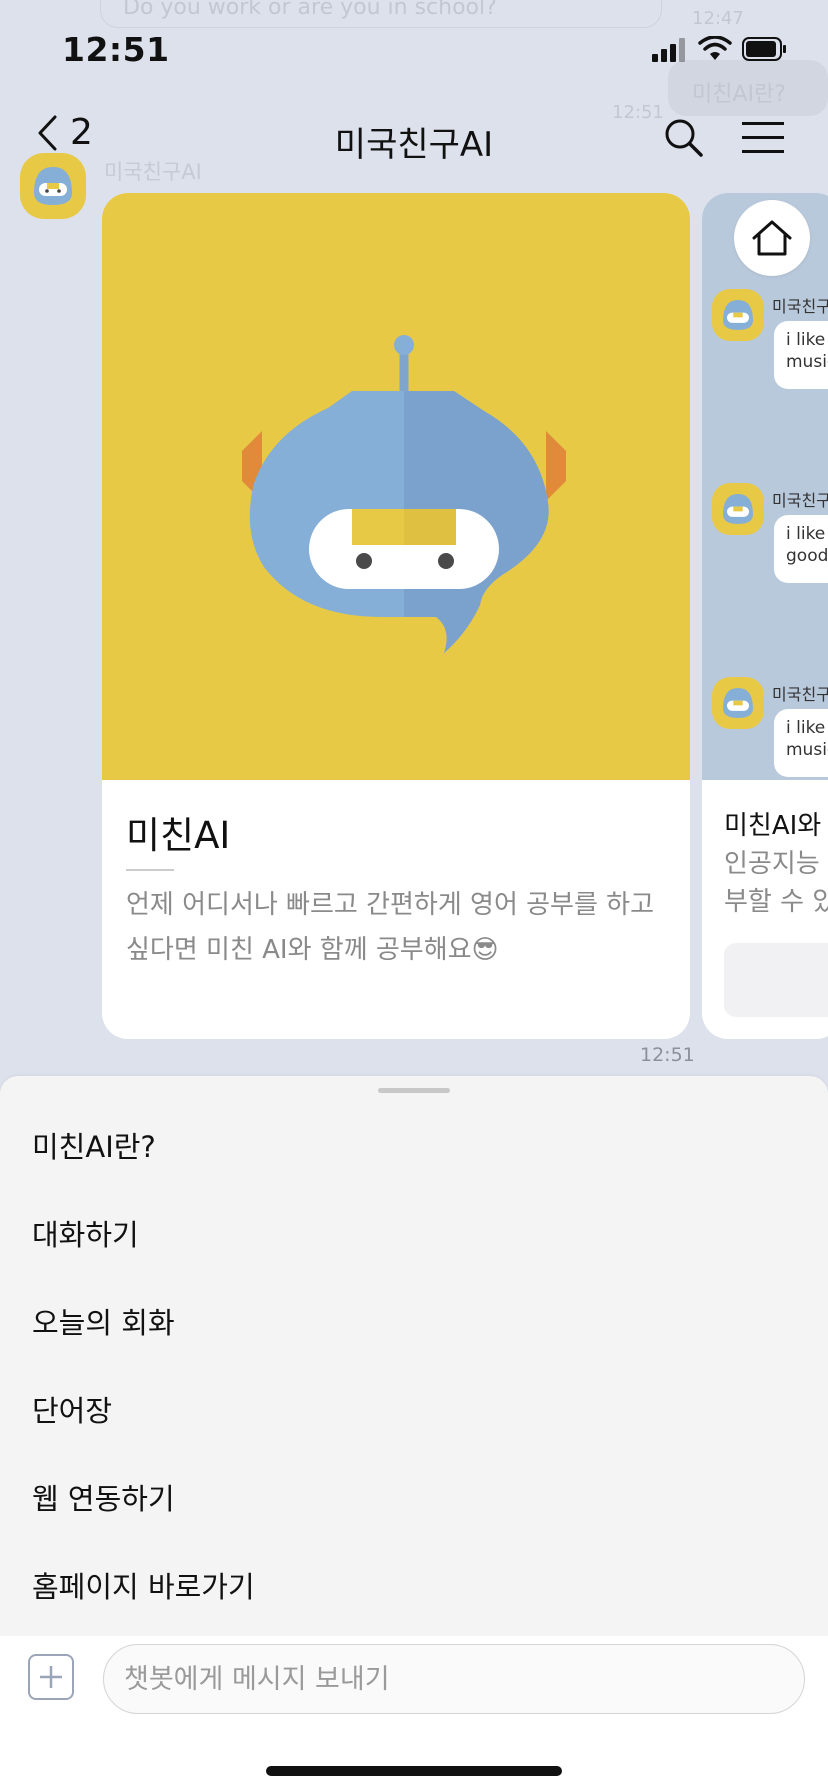 The image size is (828, 1792). I want to click on card-description-line: 부할 수 있, so click(776, 902).